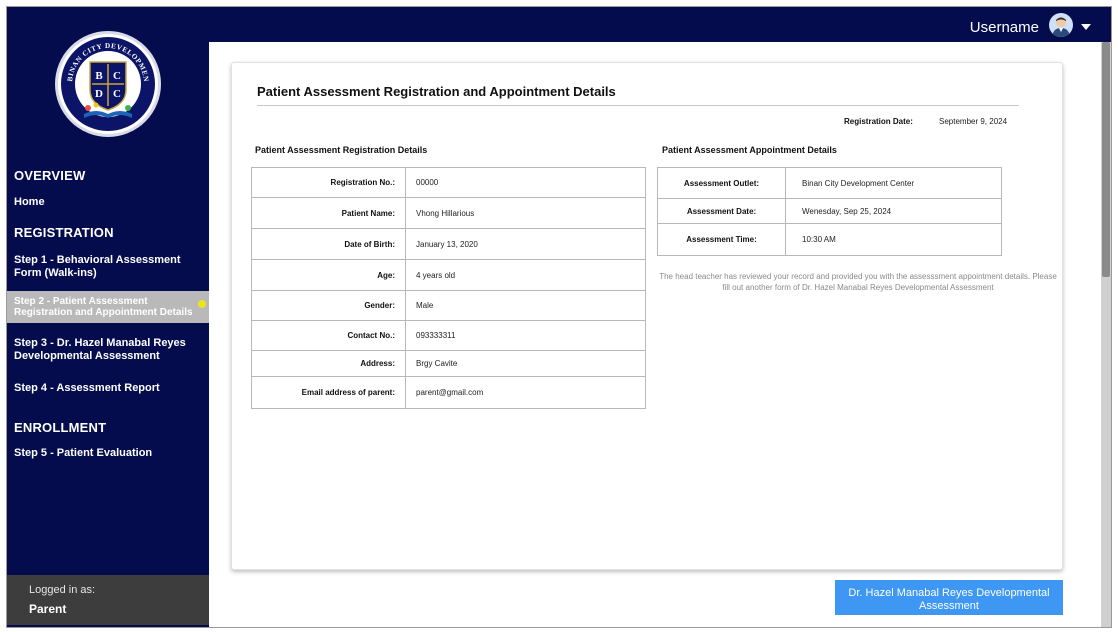  I want to click on top-bar: Username, so click(660, 24).